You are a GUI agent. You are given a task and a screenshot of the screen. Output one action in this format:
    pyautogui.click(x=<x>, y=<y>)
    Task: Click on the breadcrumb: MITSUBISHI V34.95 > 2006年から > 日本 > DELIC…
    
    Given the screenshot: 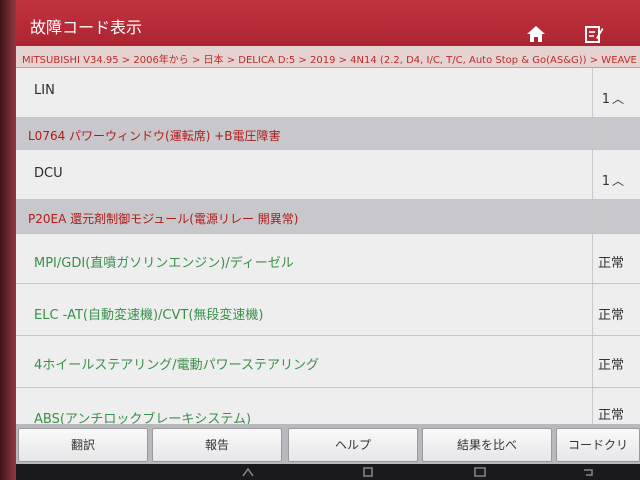 What is the action you would take?
    pyautogui.click(x=328, y=57)
    